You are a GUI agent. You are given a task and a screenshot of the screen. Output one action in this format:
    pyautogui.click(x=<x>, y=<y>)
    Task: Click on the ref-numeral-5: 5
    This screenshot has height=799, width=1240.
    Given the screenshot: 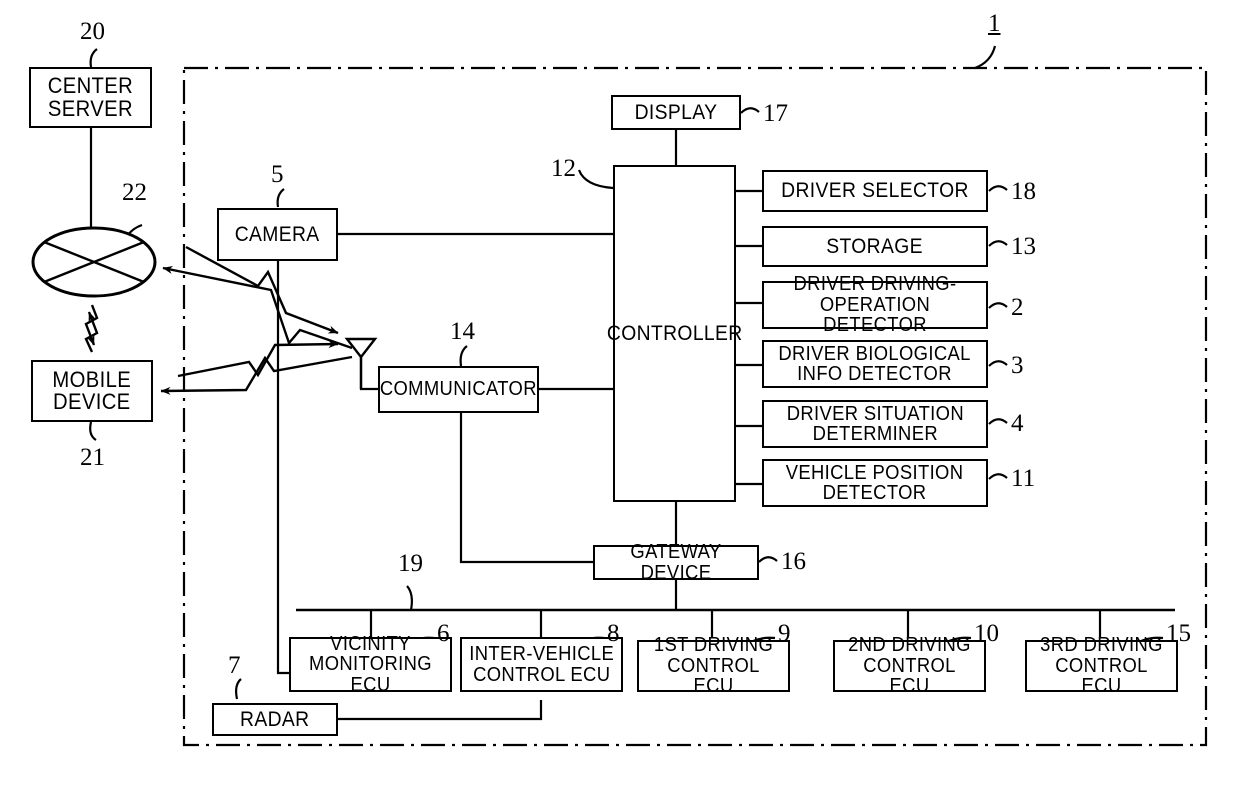 What is the action you would take?
    pyautogui.click(x=277, y=174)
    